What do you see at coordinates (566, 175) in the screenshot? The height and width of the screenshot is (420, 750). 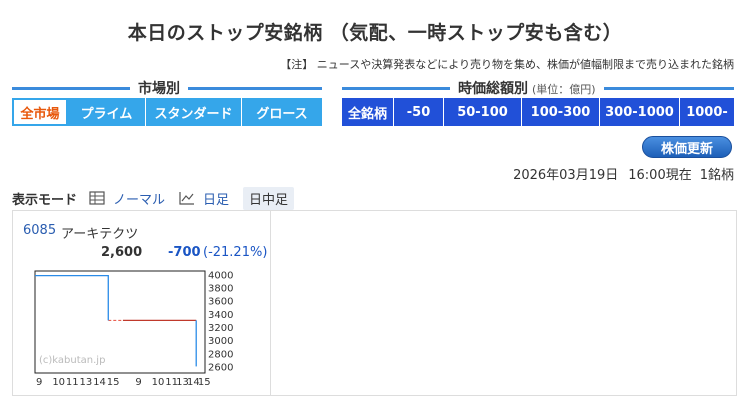 I see `status-date: 2026年03月19日` at bounding box center [566, 175].